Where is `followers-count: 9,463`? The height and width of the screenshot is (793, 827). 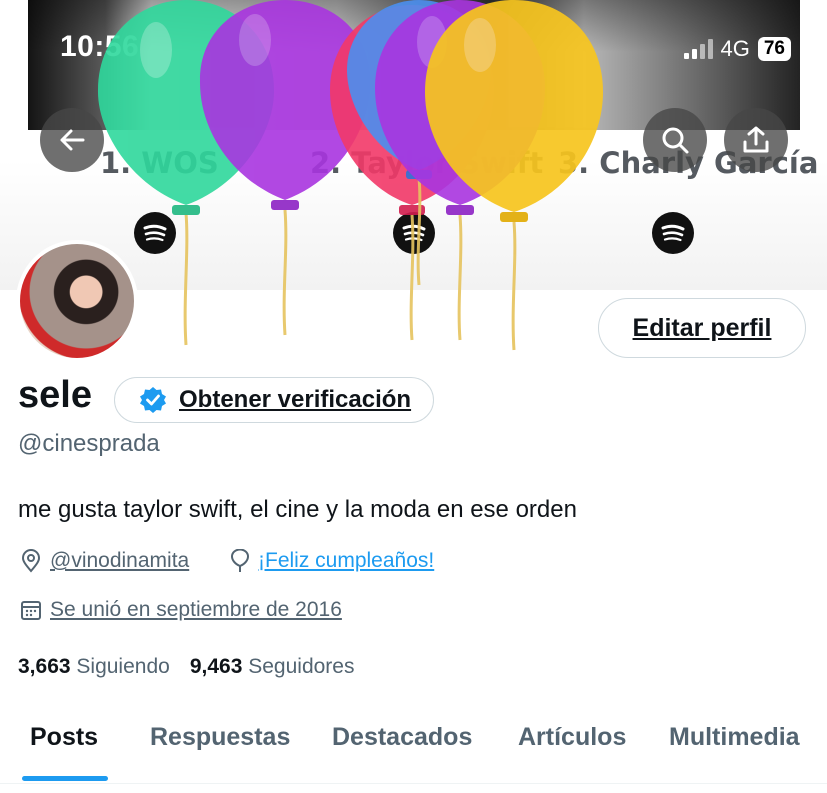 followers-count: 9,463 is located at coordinates (216, 666).